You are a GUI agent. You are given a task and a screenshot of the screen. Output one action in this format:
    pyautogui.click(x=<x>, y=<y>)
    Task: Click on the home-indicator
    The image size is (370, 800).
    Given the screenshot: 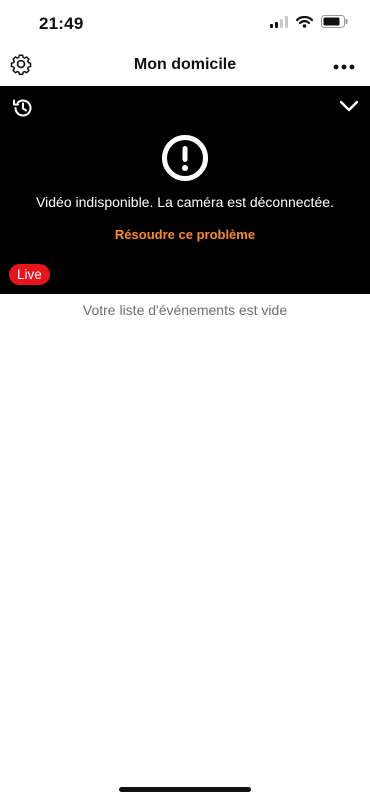 What is the action you would take?
    pyautogui.click(x=185, y=789)
    